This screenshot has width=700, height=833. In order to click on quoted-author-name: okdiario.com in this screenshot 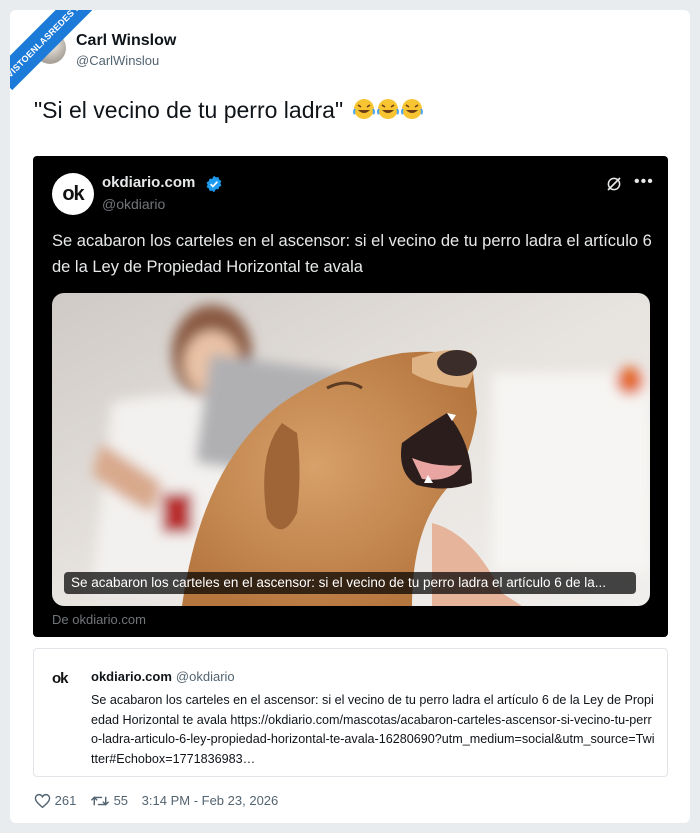, I will do `click(131, 676)`.